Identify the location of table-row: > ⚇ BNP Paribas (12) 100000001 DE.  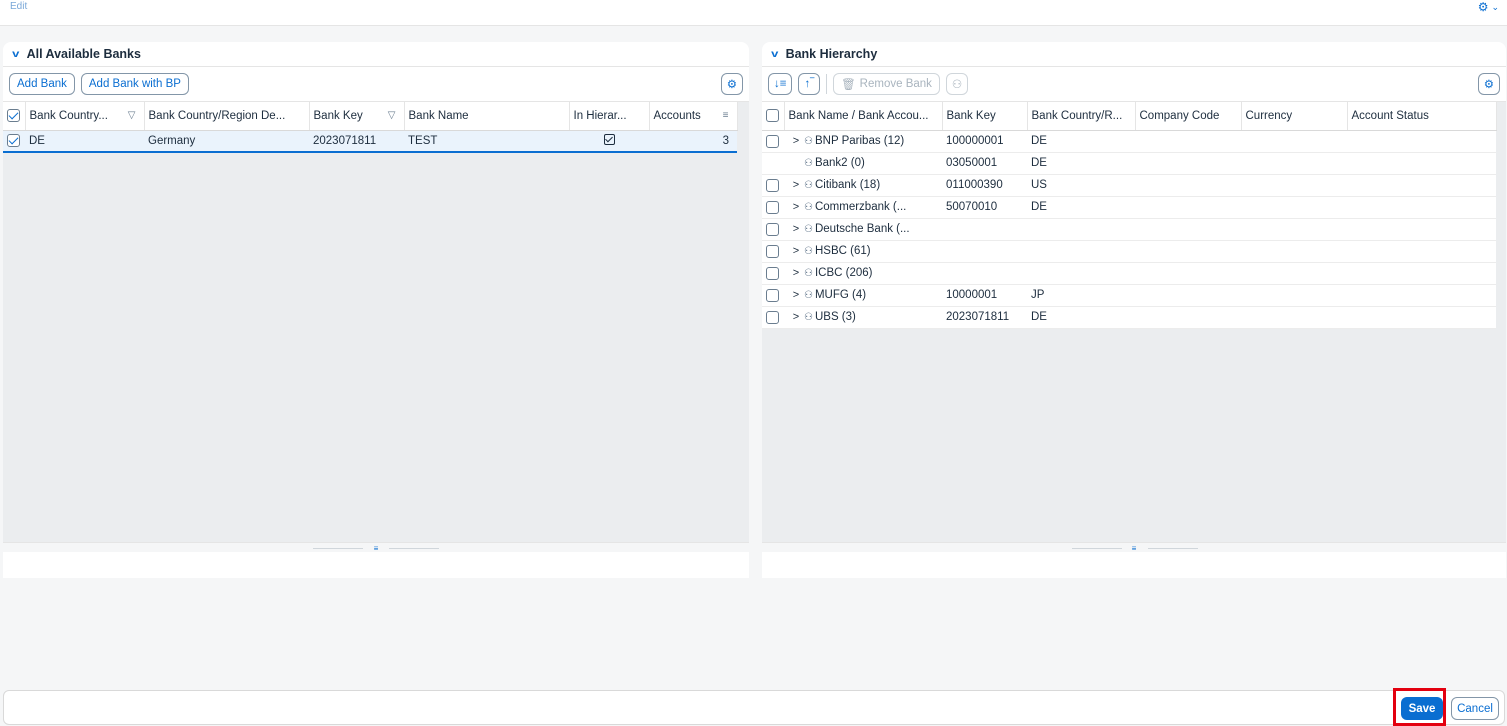
(1129, 141).